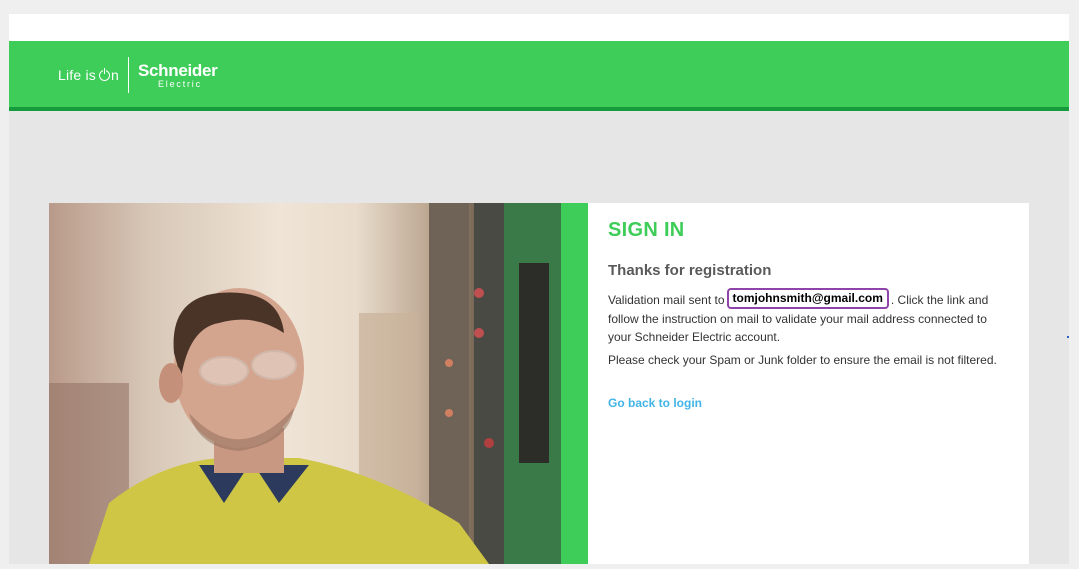 Image resolution: width=1079 pixels, height=569 pixels. What do you see at coordinates (646, 230) in the screenshot?
I see `page-title: SIGN IN` at bounding box center [646, 230].